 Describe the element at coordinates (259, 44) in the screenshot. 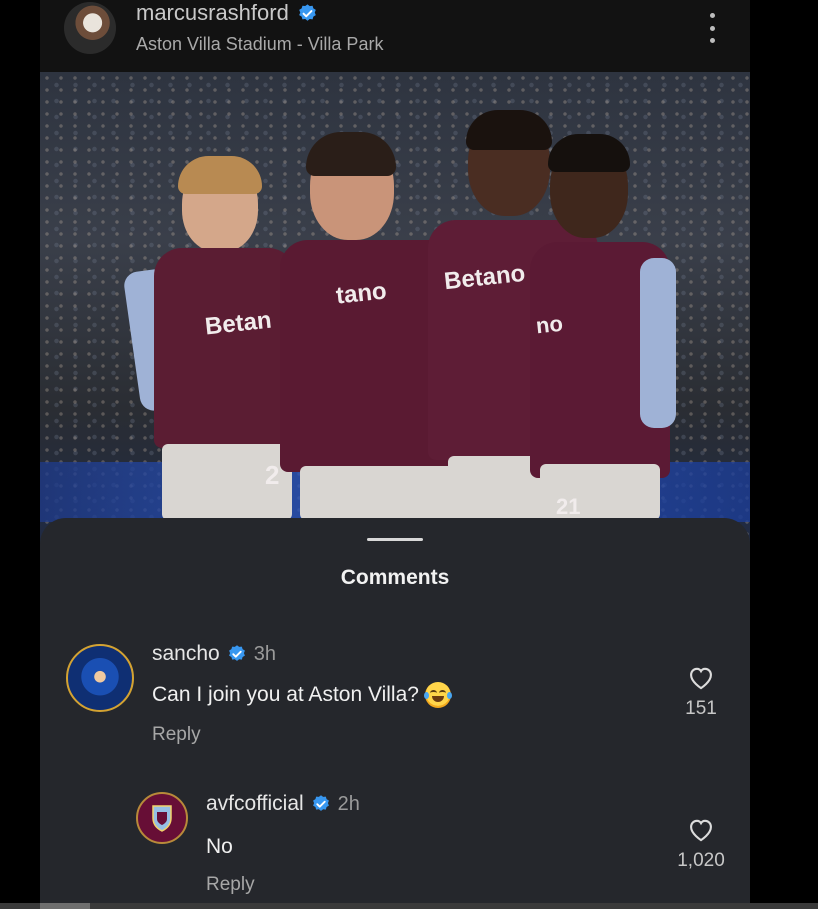

I see `post-location: Aston Villa Stadium - Villa Park` at that location.